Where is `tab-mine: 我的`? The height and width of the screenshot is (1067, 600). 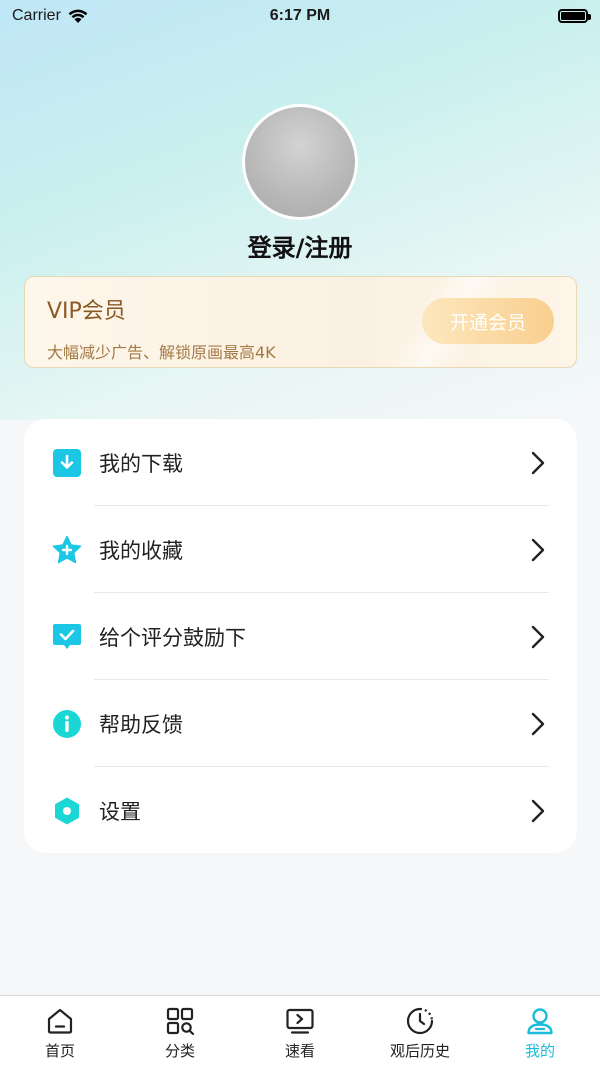
tab-mine: 我的 is located at coordinates (540, 1031).